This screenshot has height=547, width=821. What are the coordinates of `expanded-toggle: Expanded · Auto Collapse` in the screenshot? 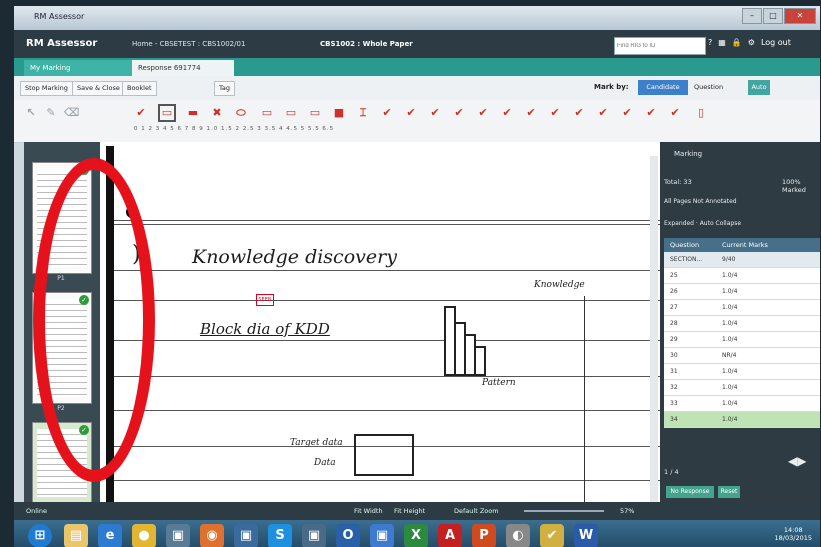 It's located at (702, 223).